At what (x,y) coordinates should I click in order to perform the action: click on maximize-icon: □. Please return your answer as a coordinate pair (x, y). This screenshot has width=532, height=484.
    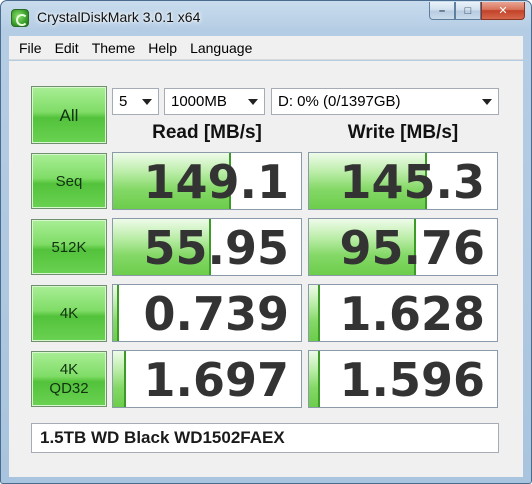
    Looking at the image, I should click on (468, 10).